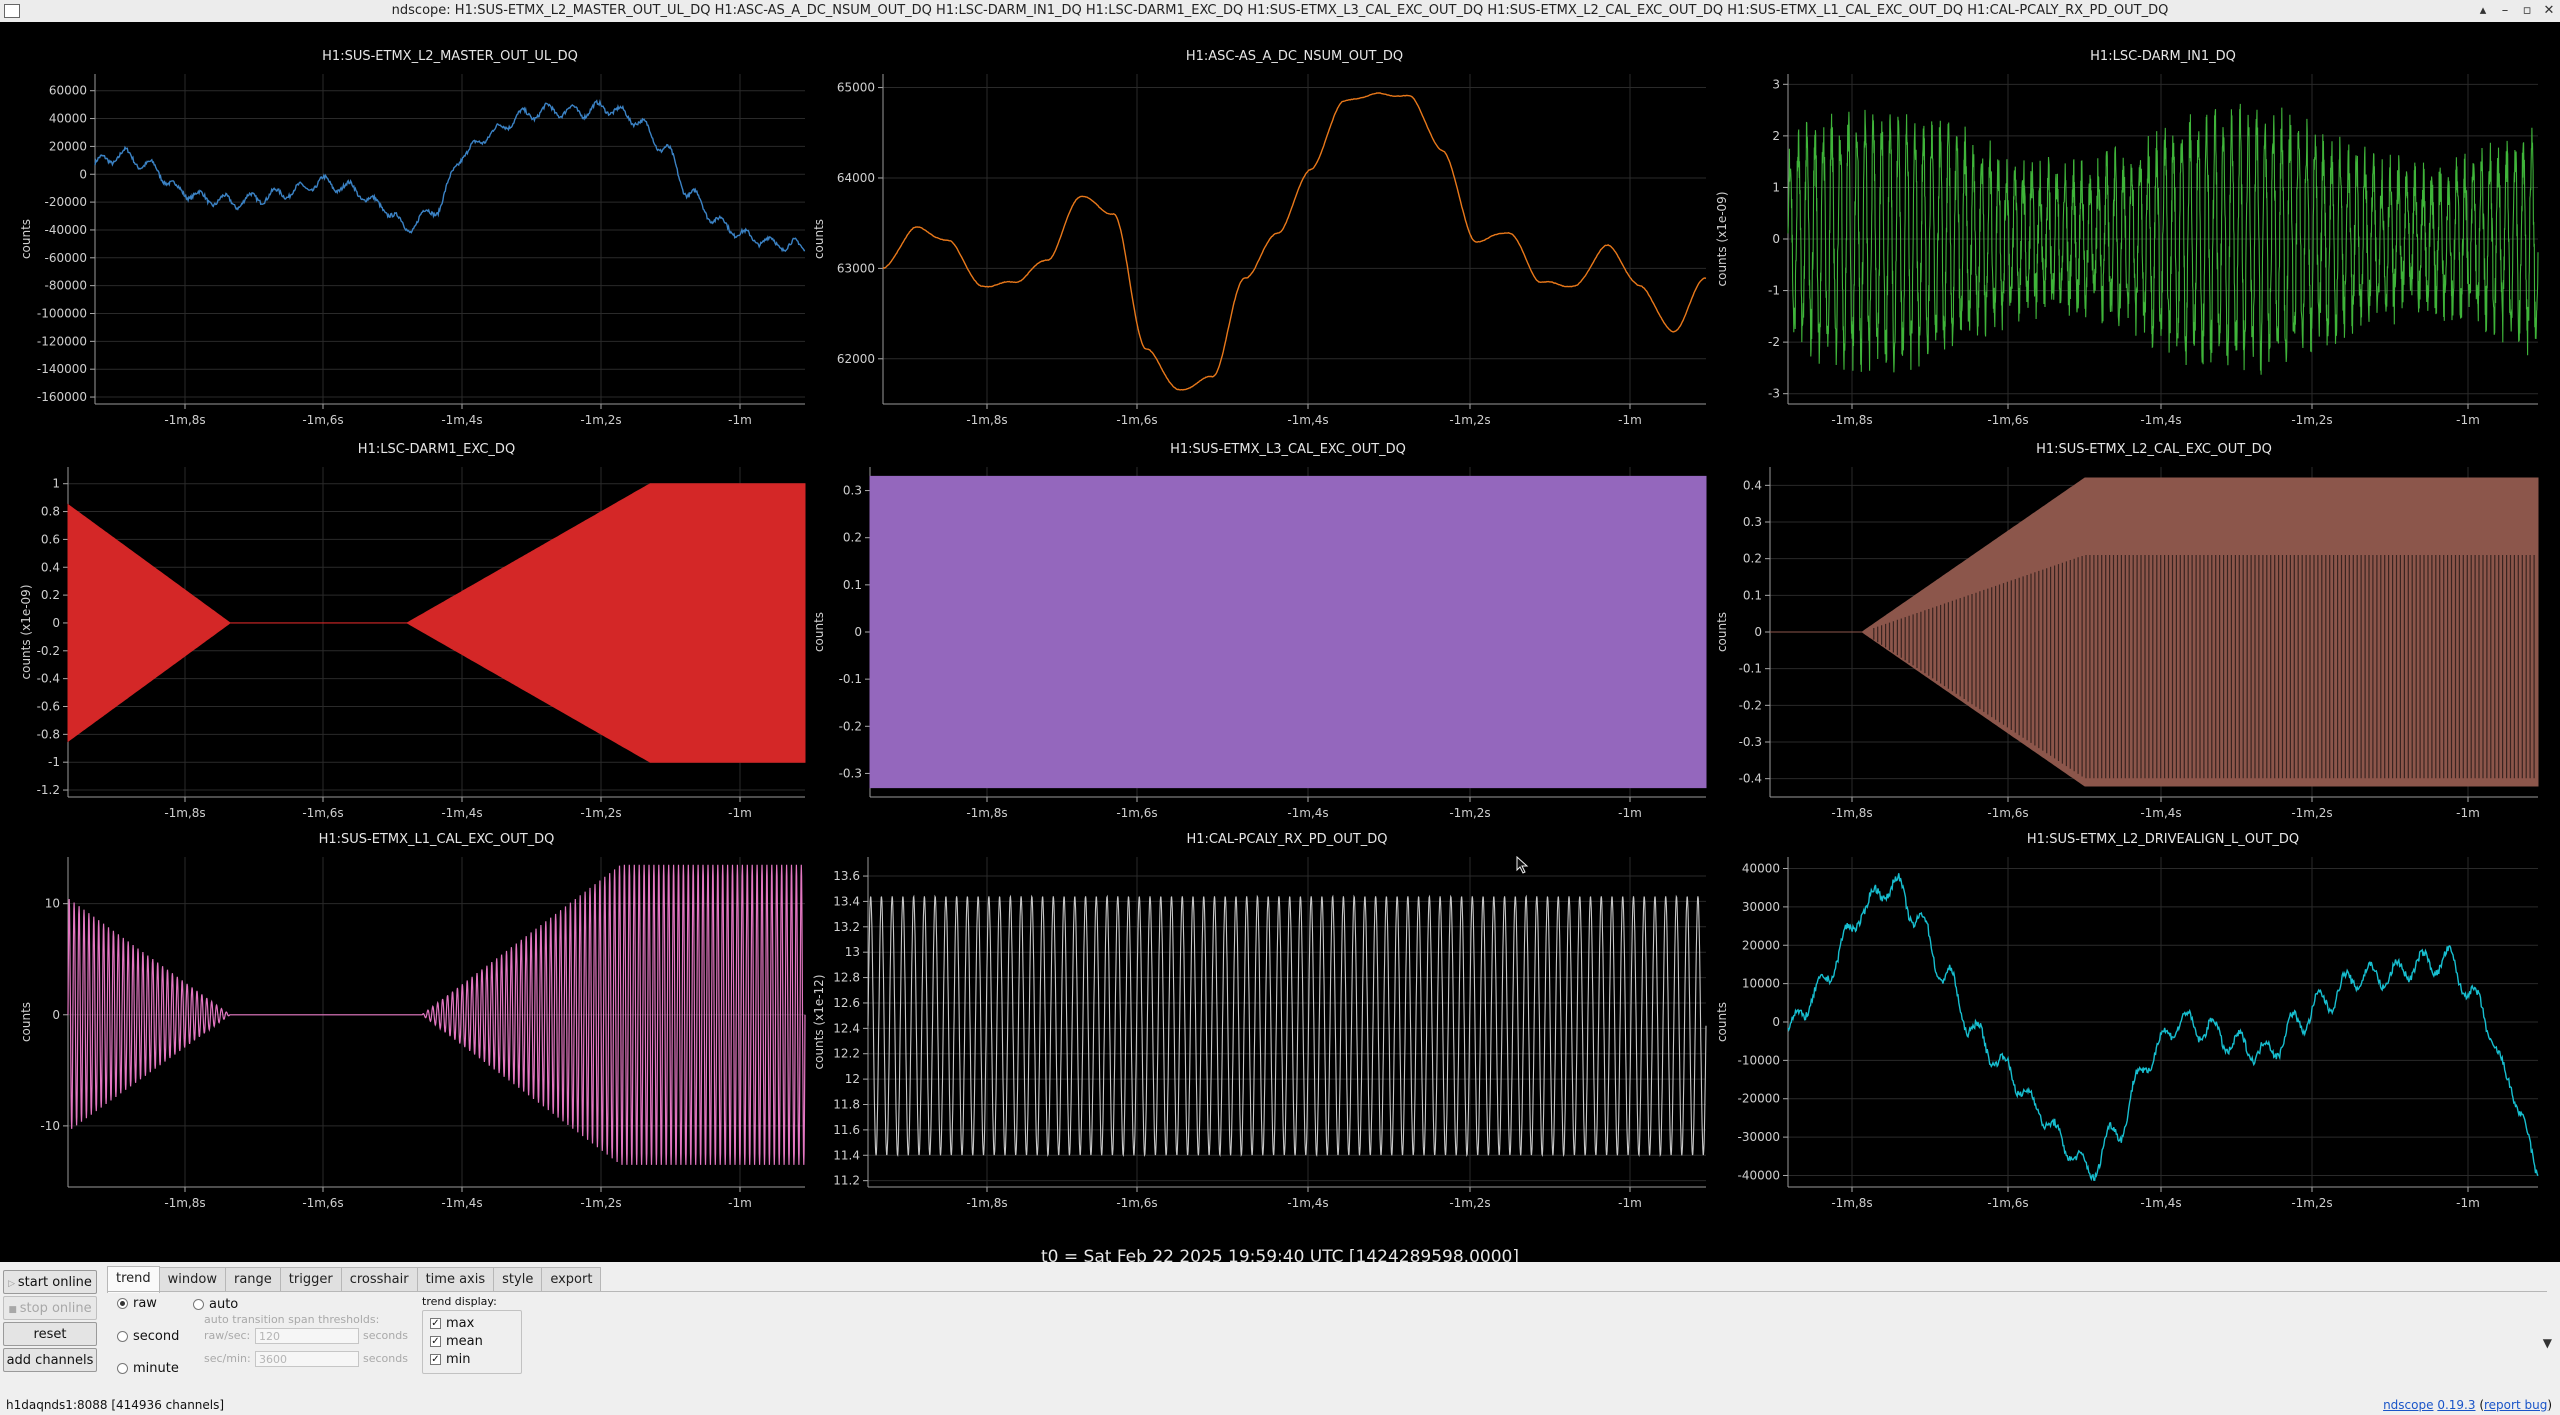  What do you see at coordinates (50, 595) in the screenshot?
I see `y-tick-label: 0.2` at bounding box center [50, 595].